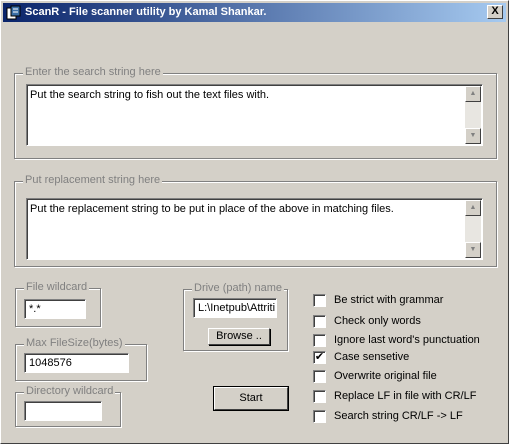  I want to click on start-button: Start, so click(251, 398).